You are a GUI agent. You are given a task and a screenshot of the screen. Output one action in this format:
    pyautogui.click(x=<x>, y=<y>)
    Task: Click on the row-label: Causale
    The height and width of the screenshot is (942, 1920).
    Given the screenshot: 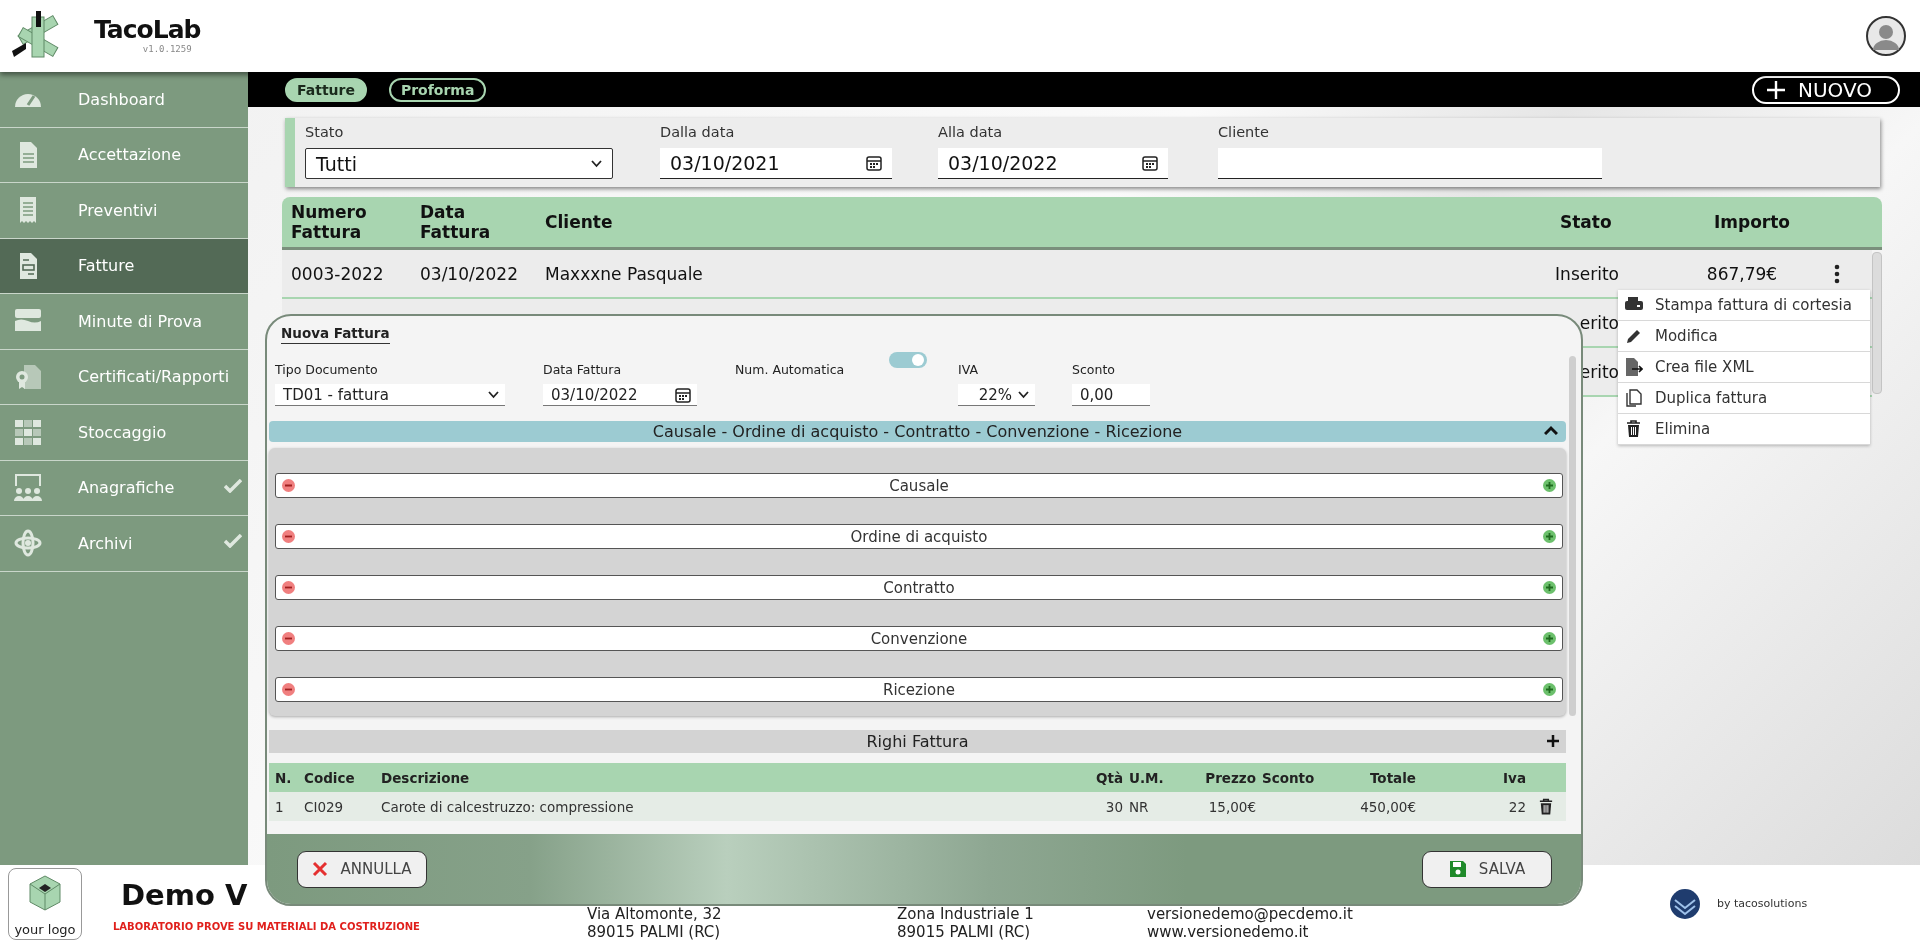 What is the action you would take?
    pyautogui.click(x=919, y=485)
    